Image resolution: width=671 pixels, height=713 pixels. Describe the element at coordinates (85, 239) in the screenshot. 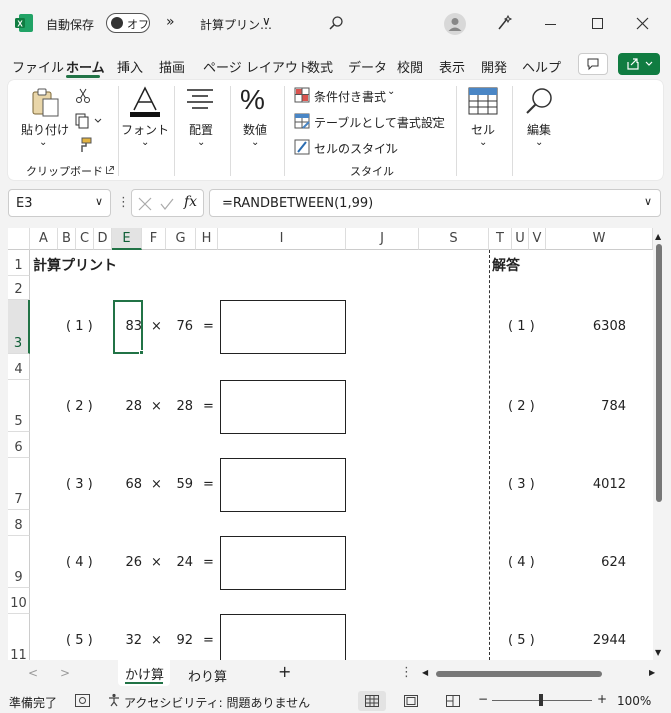

I see `column-header: C` at that location.